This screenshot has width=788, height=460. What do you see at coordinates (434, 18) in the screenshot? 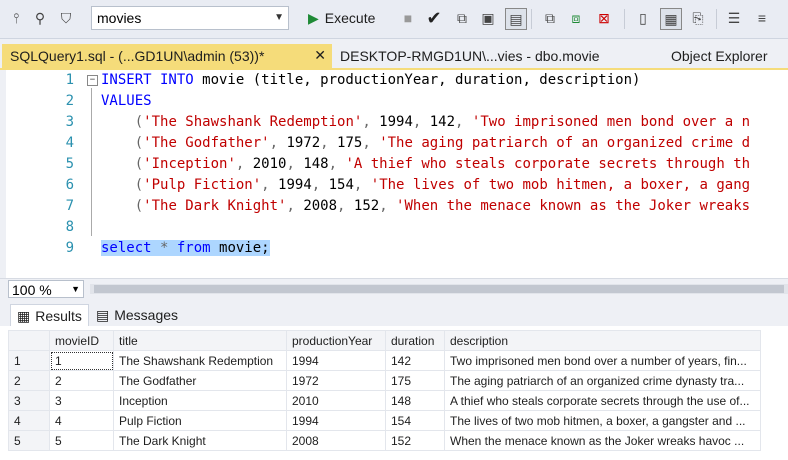
I see `checkmark-icon: ✔` at bounding box center [434, 18].